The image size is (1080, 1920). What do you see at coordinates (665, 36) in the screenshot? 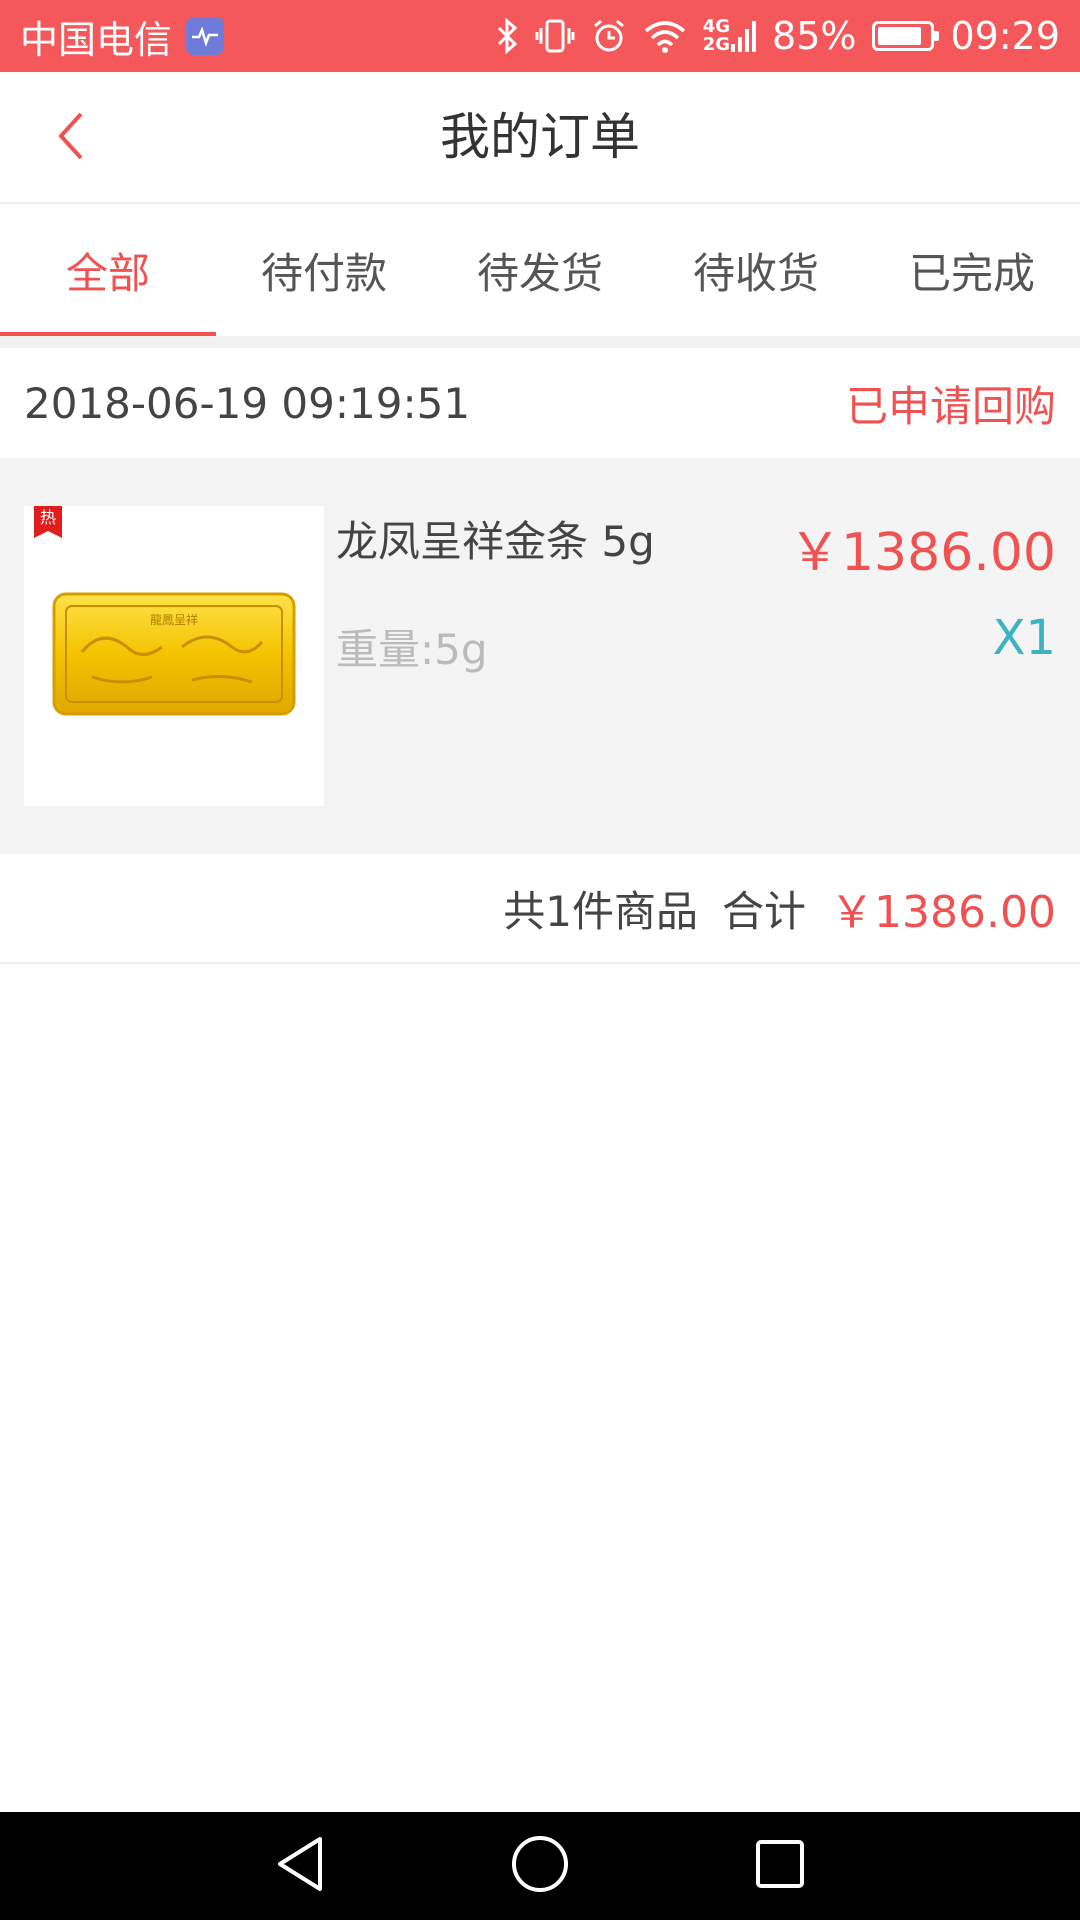
I see `wifi-icon` at bounding box center [665, 36].